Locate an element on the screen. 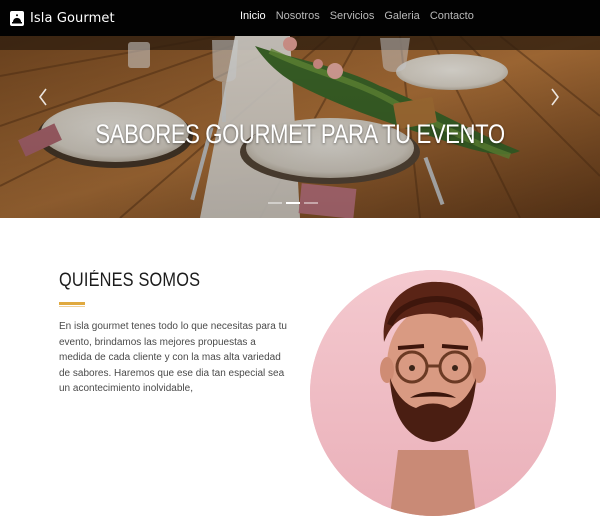 The width and height of the screenshot is (600, 516). carousel-indicator-active is located at coordinates (293, 203).